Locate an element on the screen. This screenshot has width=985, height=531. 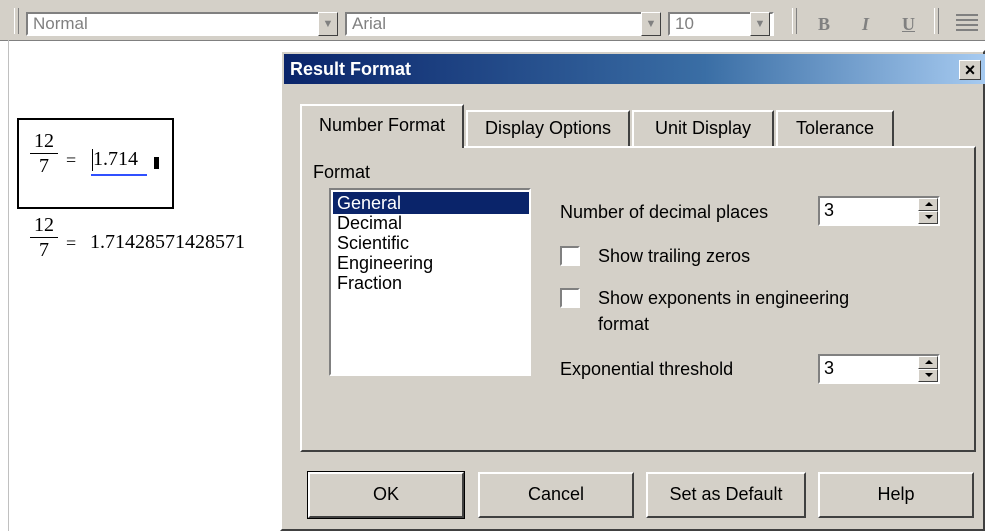
decimal-places-label: Number of decimal places is located at coordinates (664, 212).